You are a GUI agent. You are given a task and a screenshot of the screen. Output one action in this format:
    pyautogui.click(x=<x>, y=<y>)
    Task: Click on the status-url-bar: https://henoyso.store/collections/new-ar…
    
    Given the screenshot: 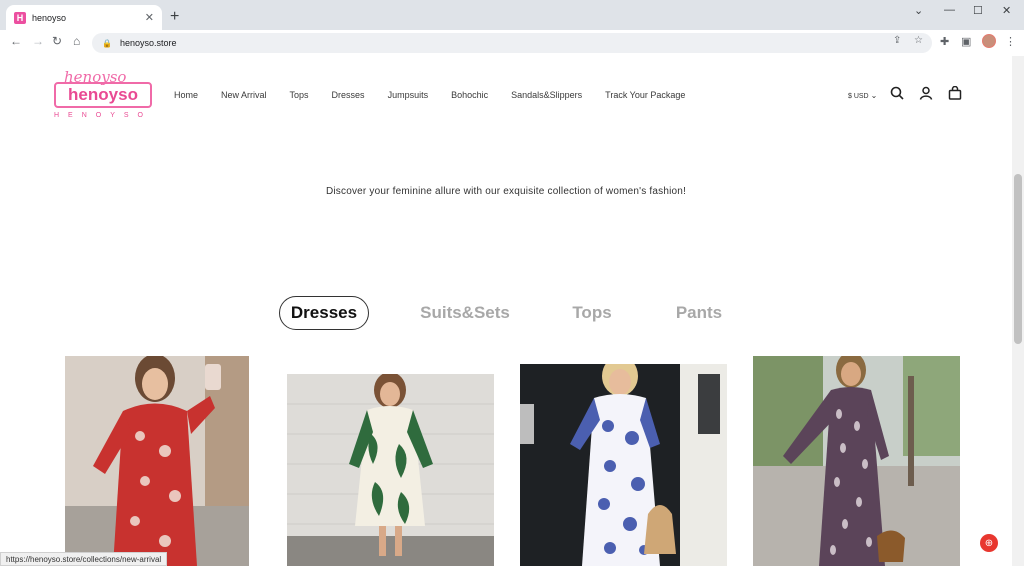 What is the action you would take?
    pyautogui.click(x=84, y=559)
    